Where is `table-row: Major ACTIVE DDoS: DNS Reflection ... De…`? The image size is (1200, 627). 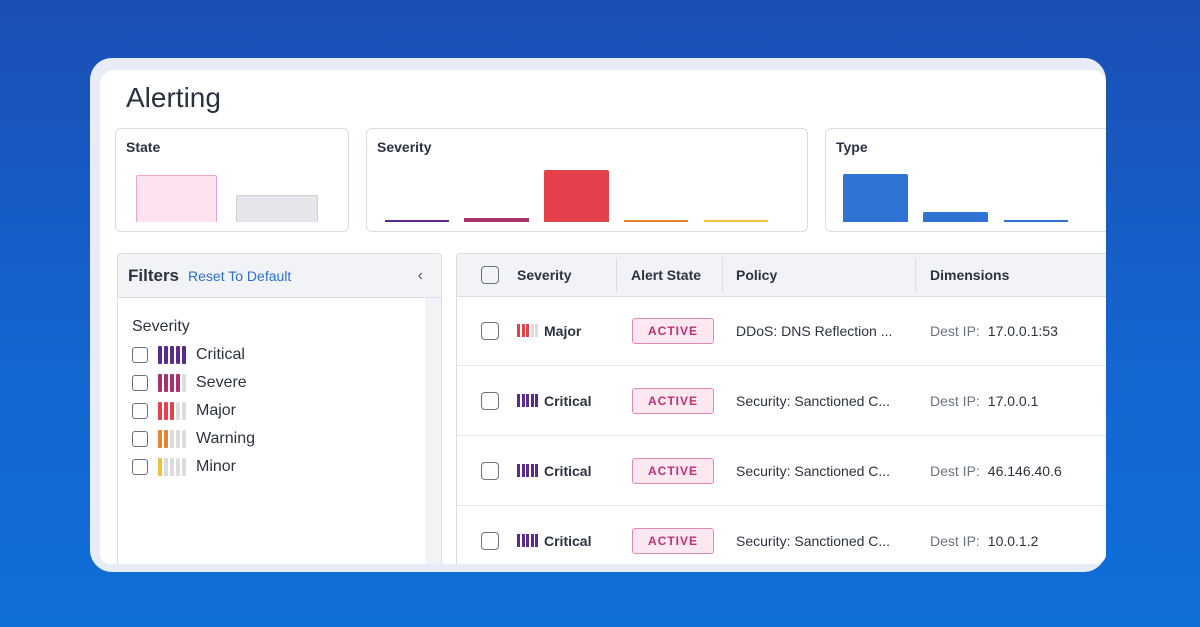 table-row: Major ACTIVE DDoS: DNS Reflection ... De… is located at coordinates (781, 331).